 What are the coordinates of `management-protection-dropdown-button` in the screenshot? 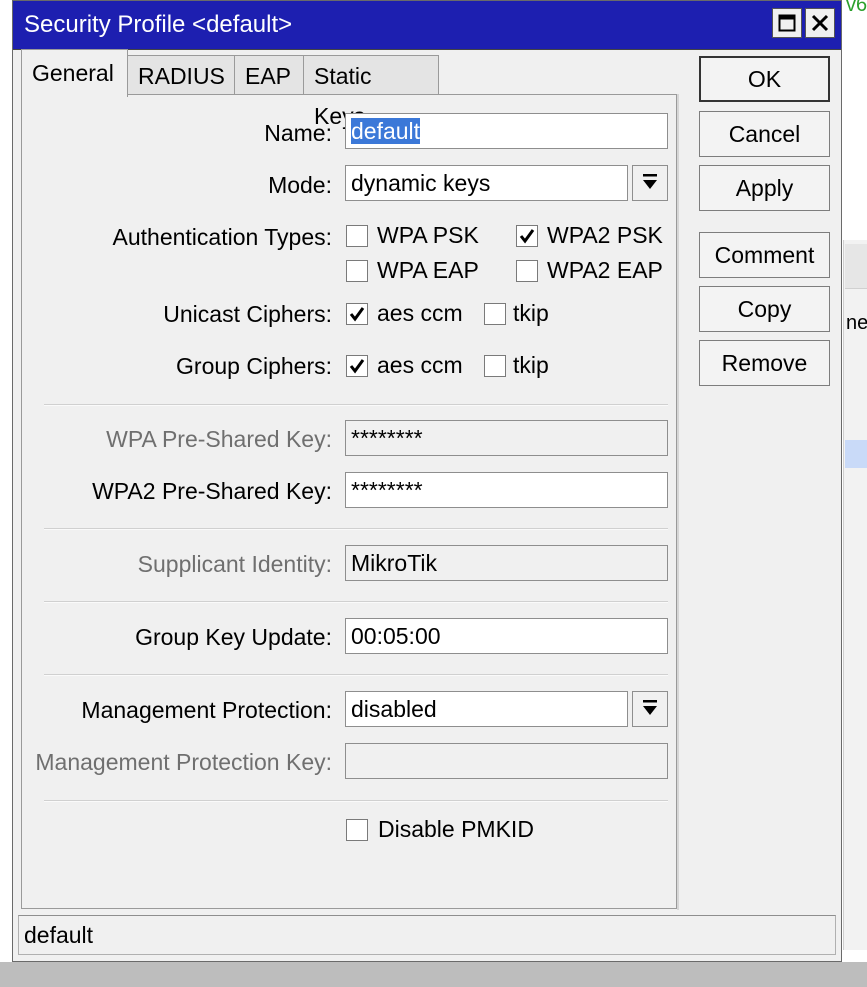 It's located at (650, 709).